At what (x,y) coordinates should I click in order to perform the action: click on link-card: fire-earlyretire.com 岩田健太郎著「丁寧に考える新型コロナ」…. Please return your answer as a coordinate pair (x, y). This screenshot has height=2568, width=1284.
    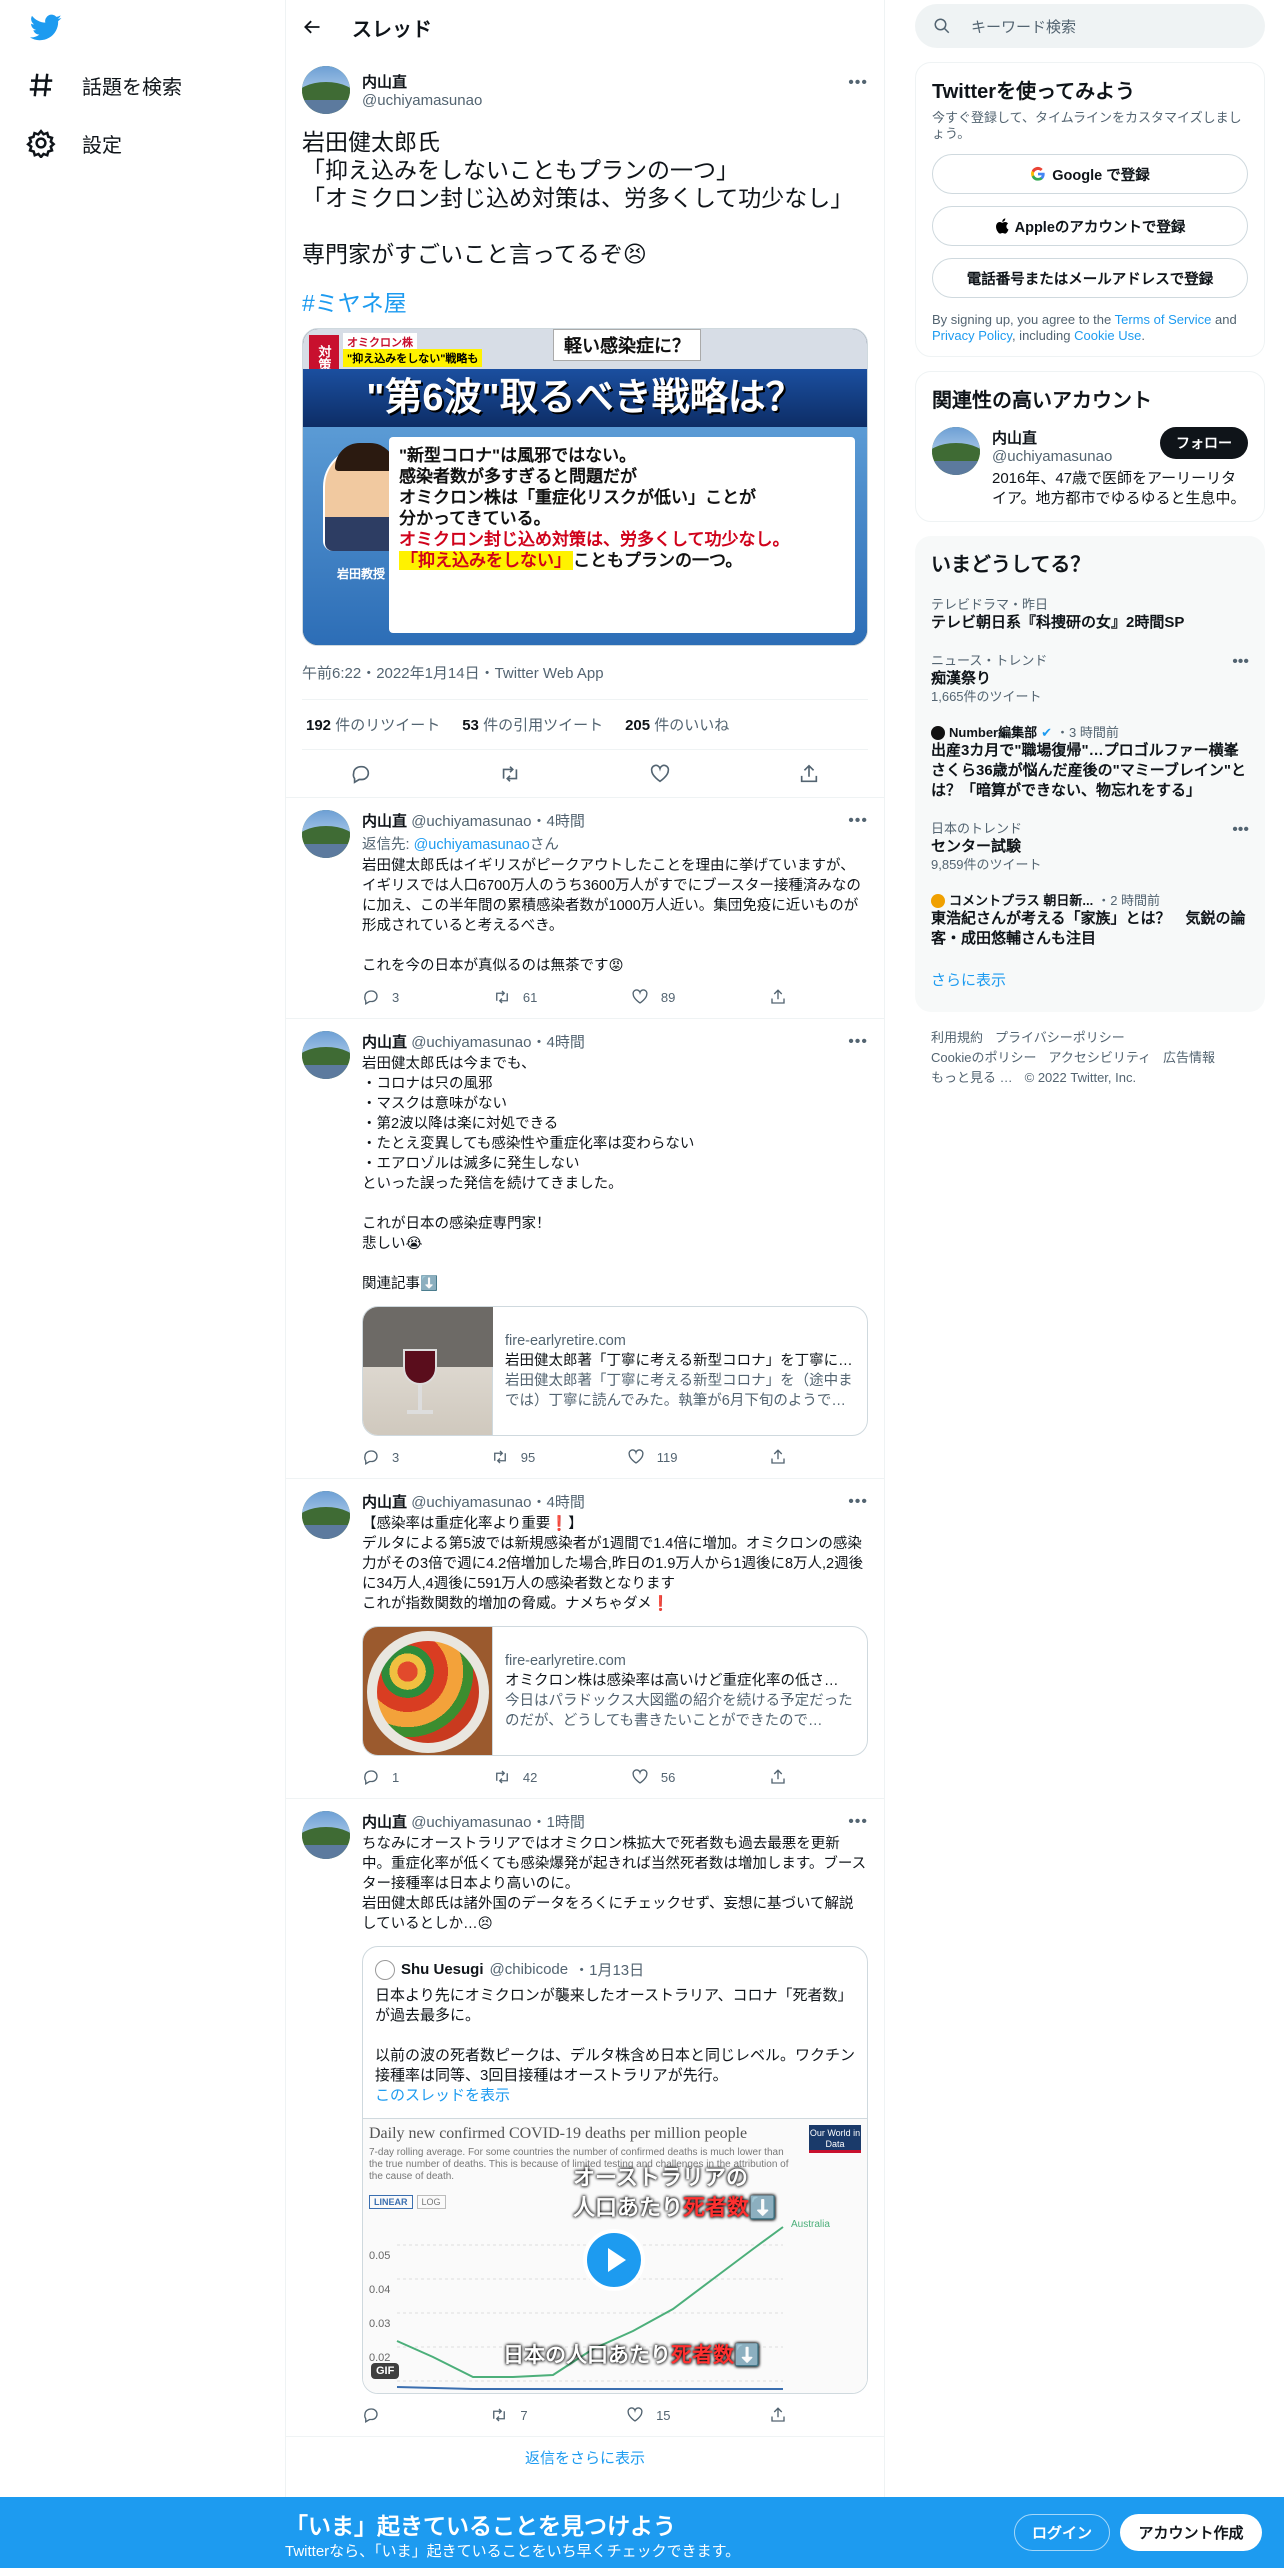
    Looking at the image, I should click on (615, 1371).